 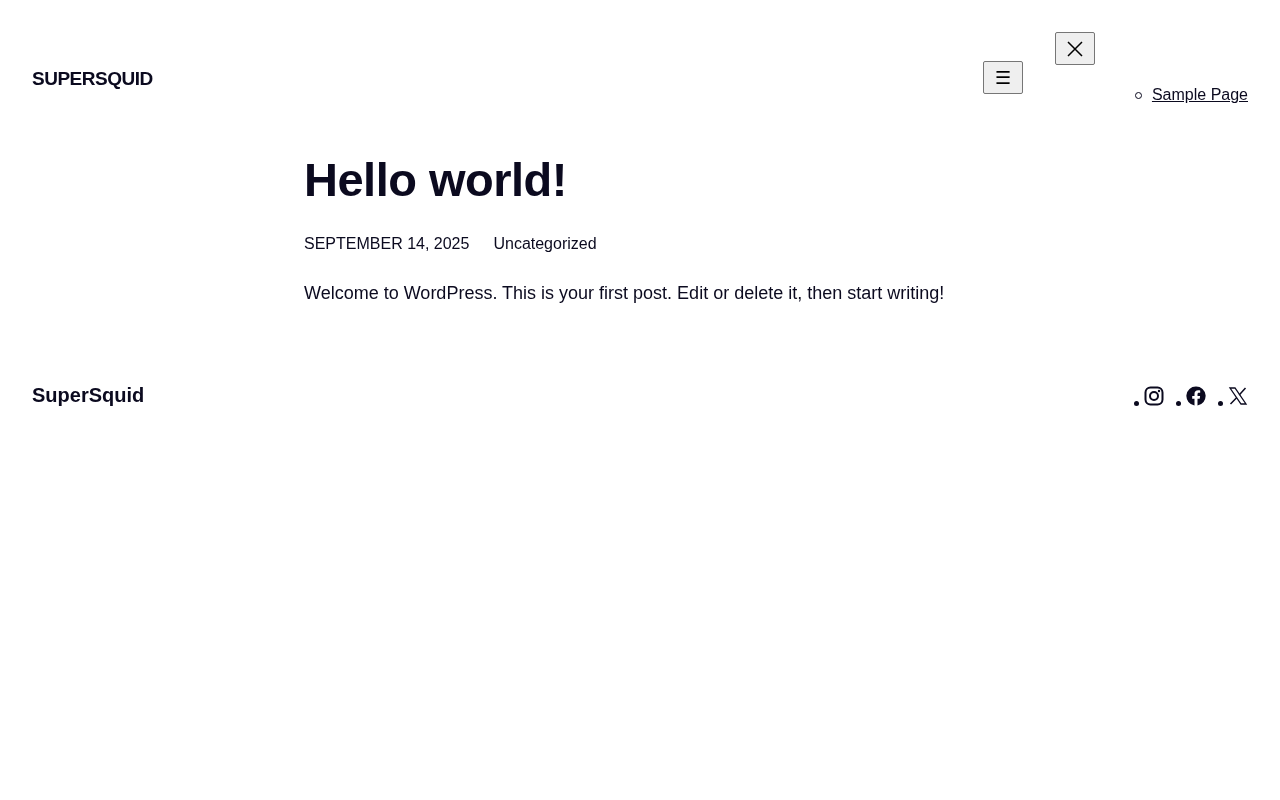 I want to click on post-body: Welcome to WordPress. This is your first post. Edit or delete it, then start writing!, so click(x=625, y=293).